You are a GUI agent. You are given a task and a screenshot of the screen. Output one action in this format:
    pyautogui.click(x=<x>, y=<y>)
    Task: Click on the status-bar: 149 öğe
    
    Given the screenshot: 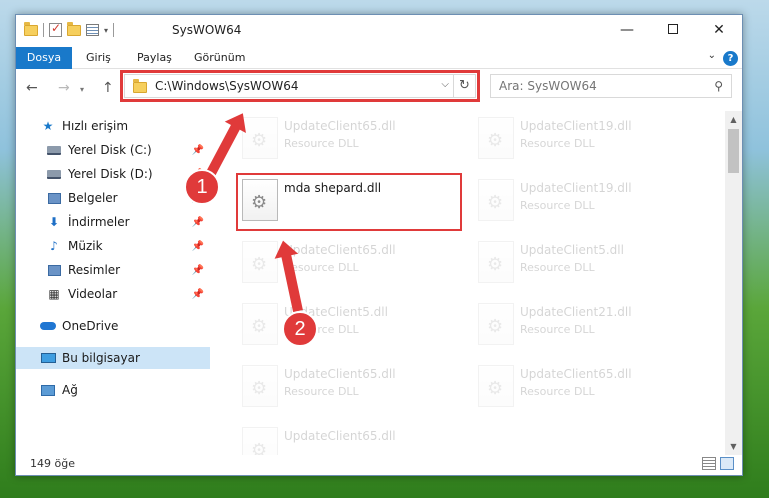 What is the action you would take?
    pyautogui.click(x=379, y=464)
    